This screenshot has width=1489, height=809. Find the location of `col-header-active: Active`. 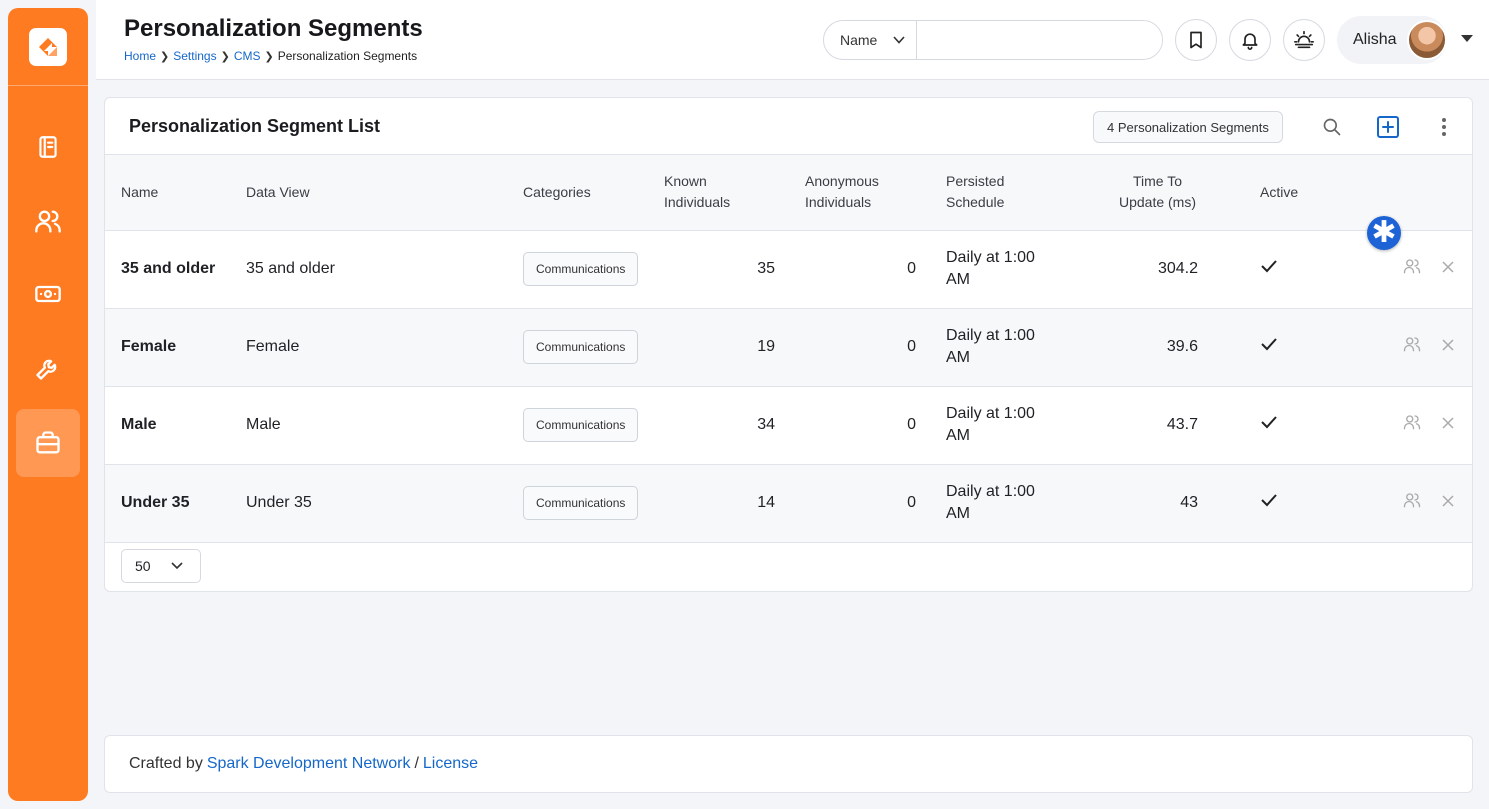

col-header-active: Active is located at coordinates (1298, 193).